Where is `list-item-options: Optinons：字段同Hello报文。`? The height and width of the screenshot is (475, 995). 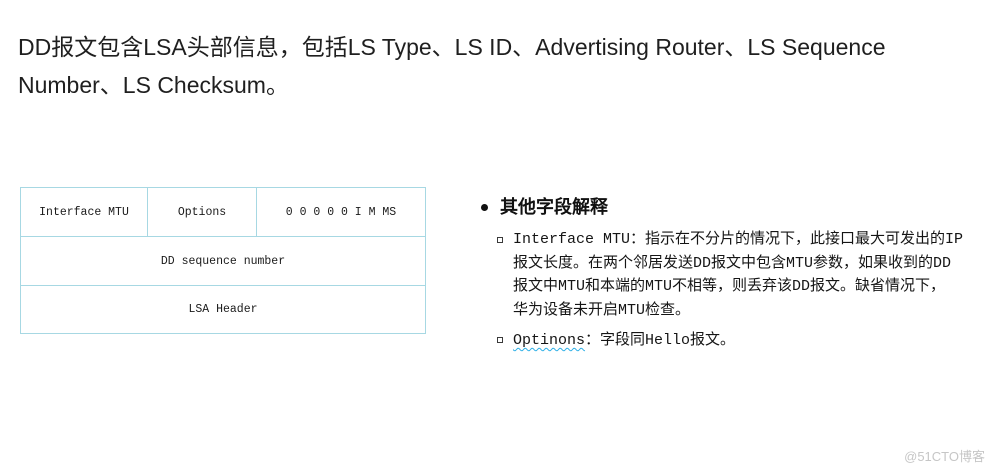
list-item-options: Optinons：字段同Hello报文。 is located at coordinates (624, 341).